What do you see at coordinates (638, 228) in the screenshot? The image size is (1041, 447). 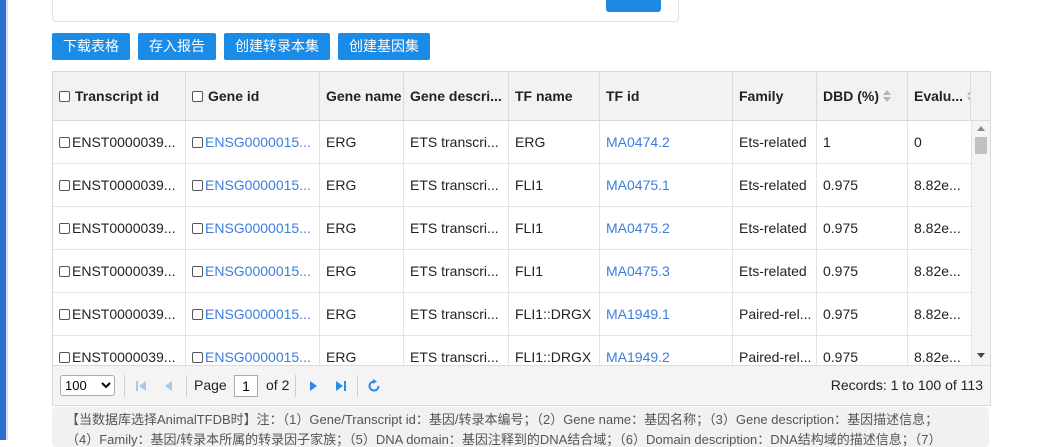 I see `tf-id-link: MA0475.2` at bounding box center [638, 228].